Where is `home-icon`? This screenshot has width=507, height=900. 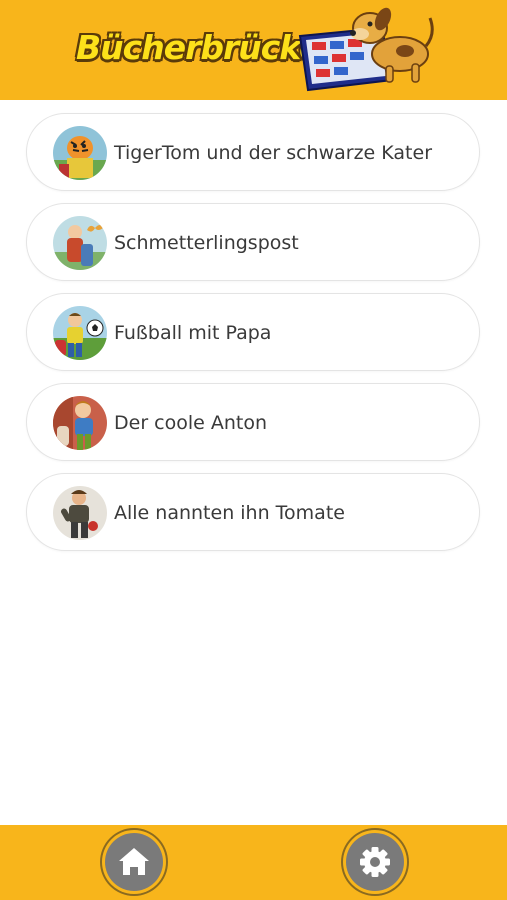
home-icon is located at coordinates (134, 861).